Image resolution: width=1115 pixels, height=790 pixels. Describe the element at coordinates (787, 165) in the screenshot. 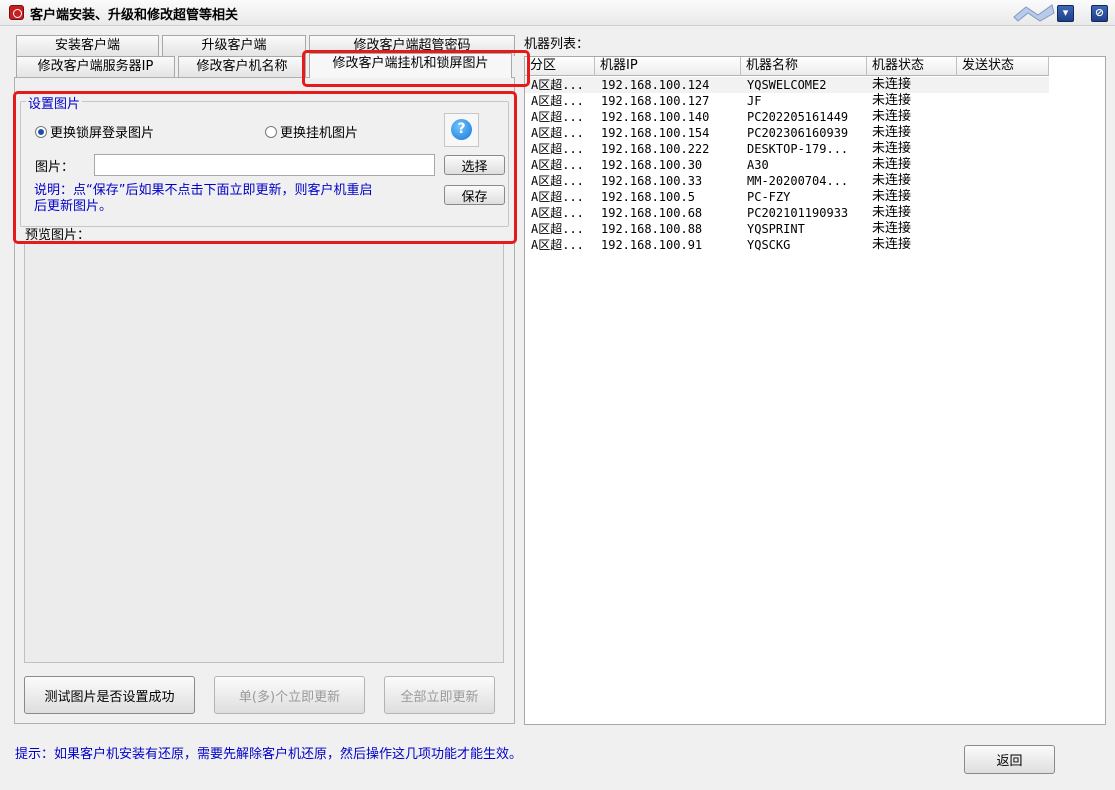

I see `table-row: A区超... 192.168.100.30 A30 未连接` at that location.